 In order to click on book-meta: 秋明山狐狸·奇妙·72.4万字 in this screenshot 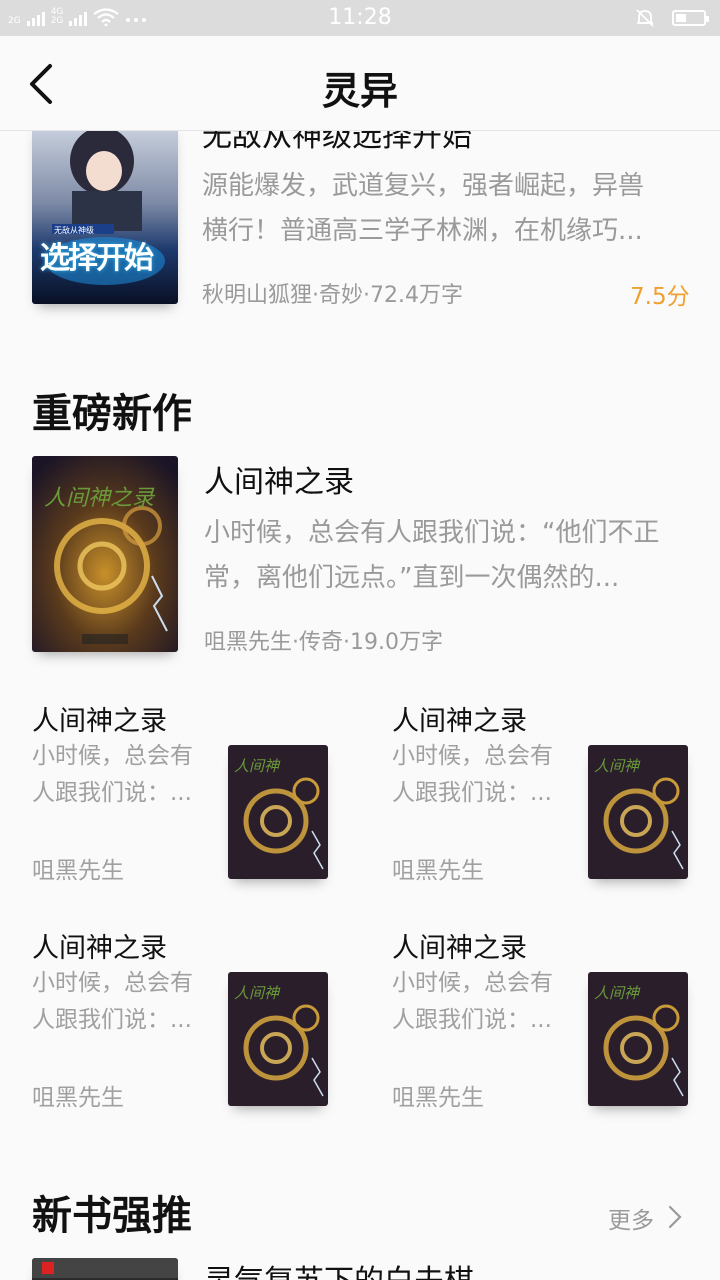, I will do `click(332, 295)`.